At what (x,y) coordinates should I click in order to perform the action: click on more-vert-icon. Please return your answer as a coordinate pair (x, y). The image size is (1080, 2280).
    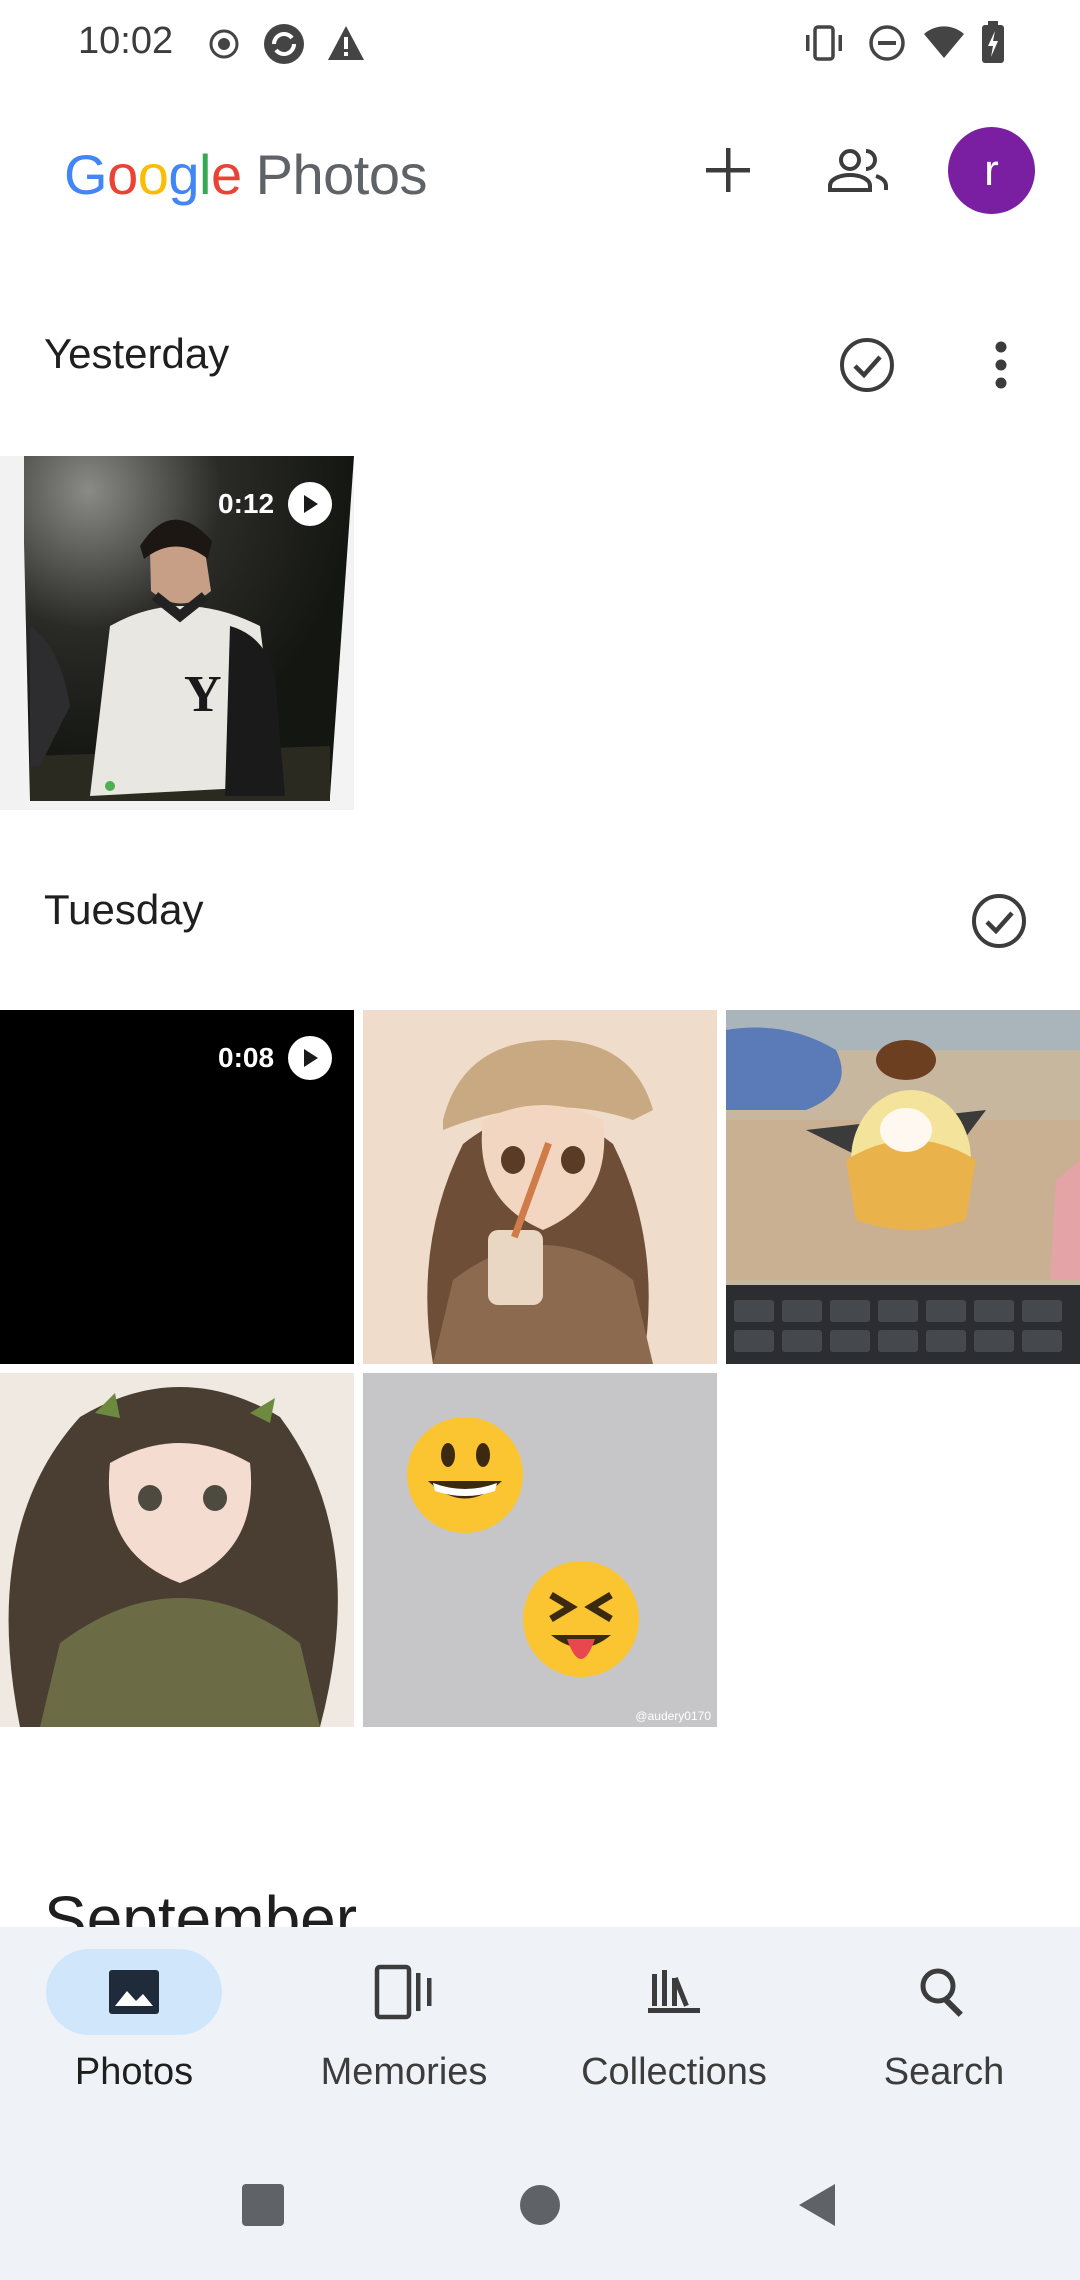
    Looking at the image, I should click on (1001, 365).